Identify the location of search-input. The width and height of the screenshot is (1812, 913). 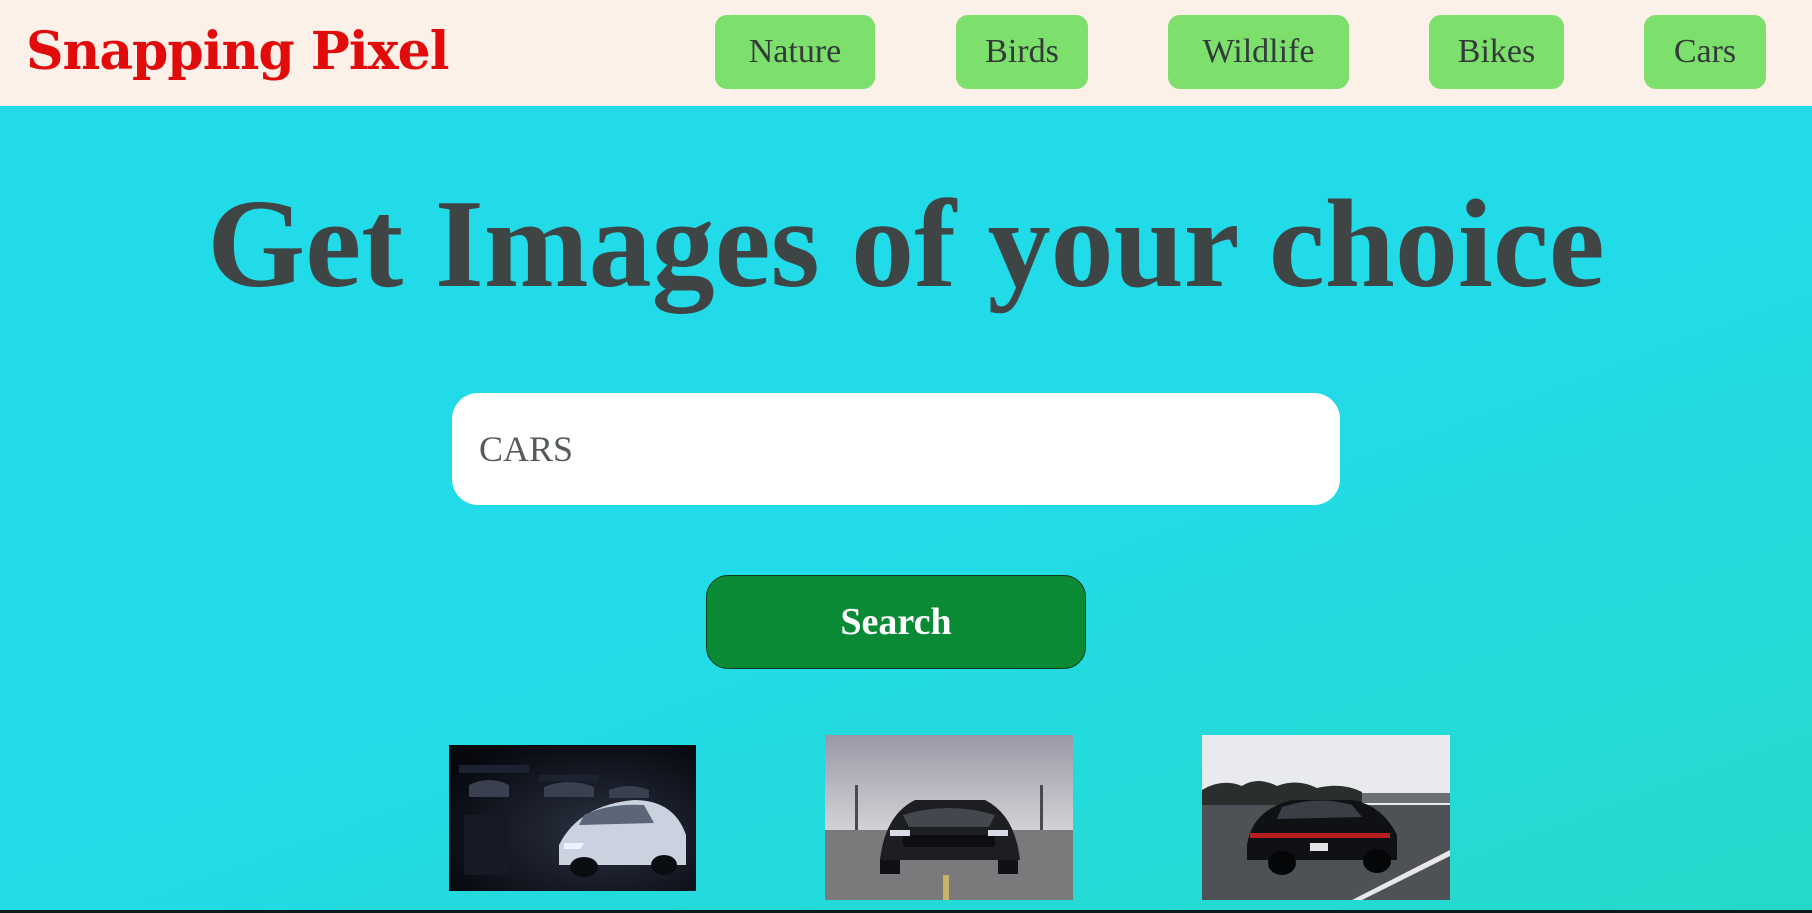
(896, 449).